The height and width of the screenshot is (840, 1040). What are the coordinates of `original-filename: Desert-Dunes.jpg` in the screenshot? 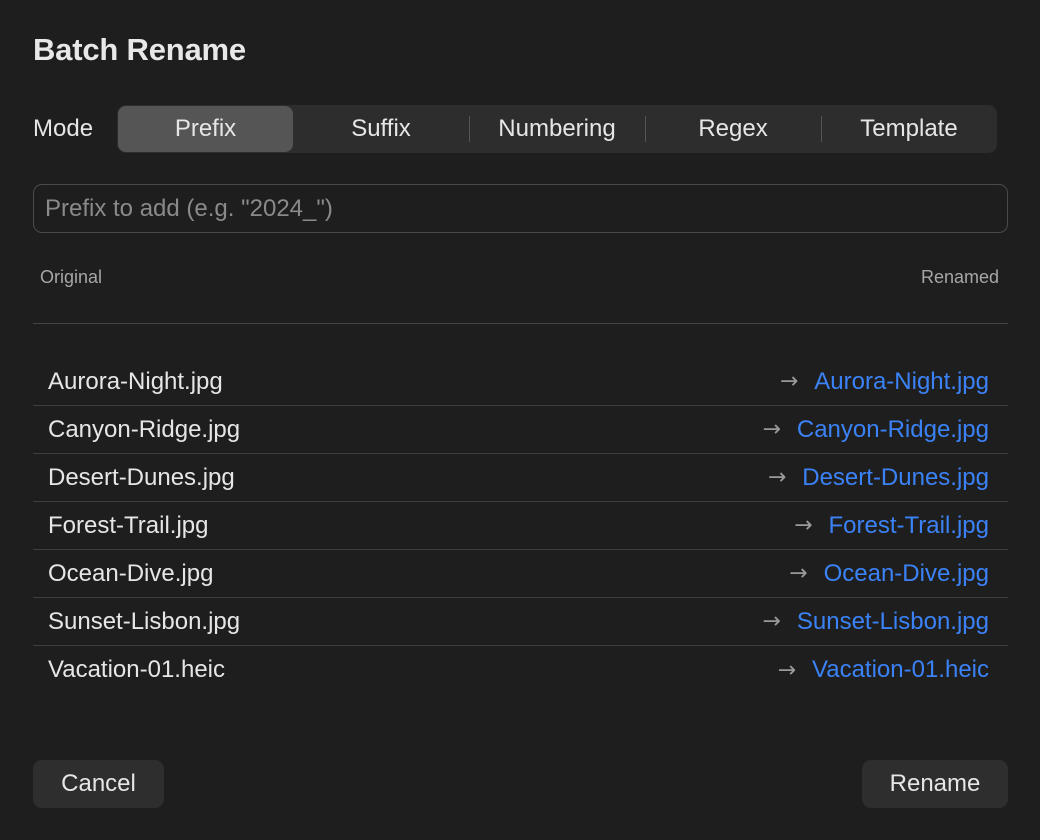 It's located at (141, 477).